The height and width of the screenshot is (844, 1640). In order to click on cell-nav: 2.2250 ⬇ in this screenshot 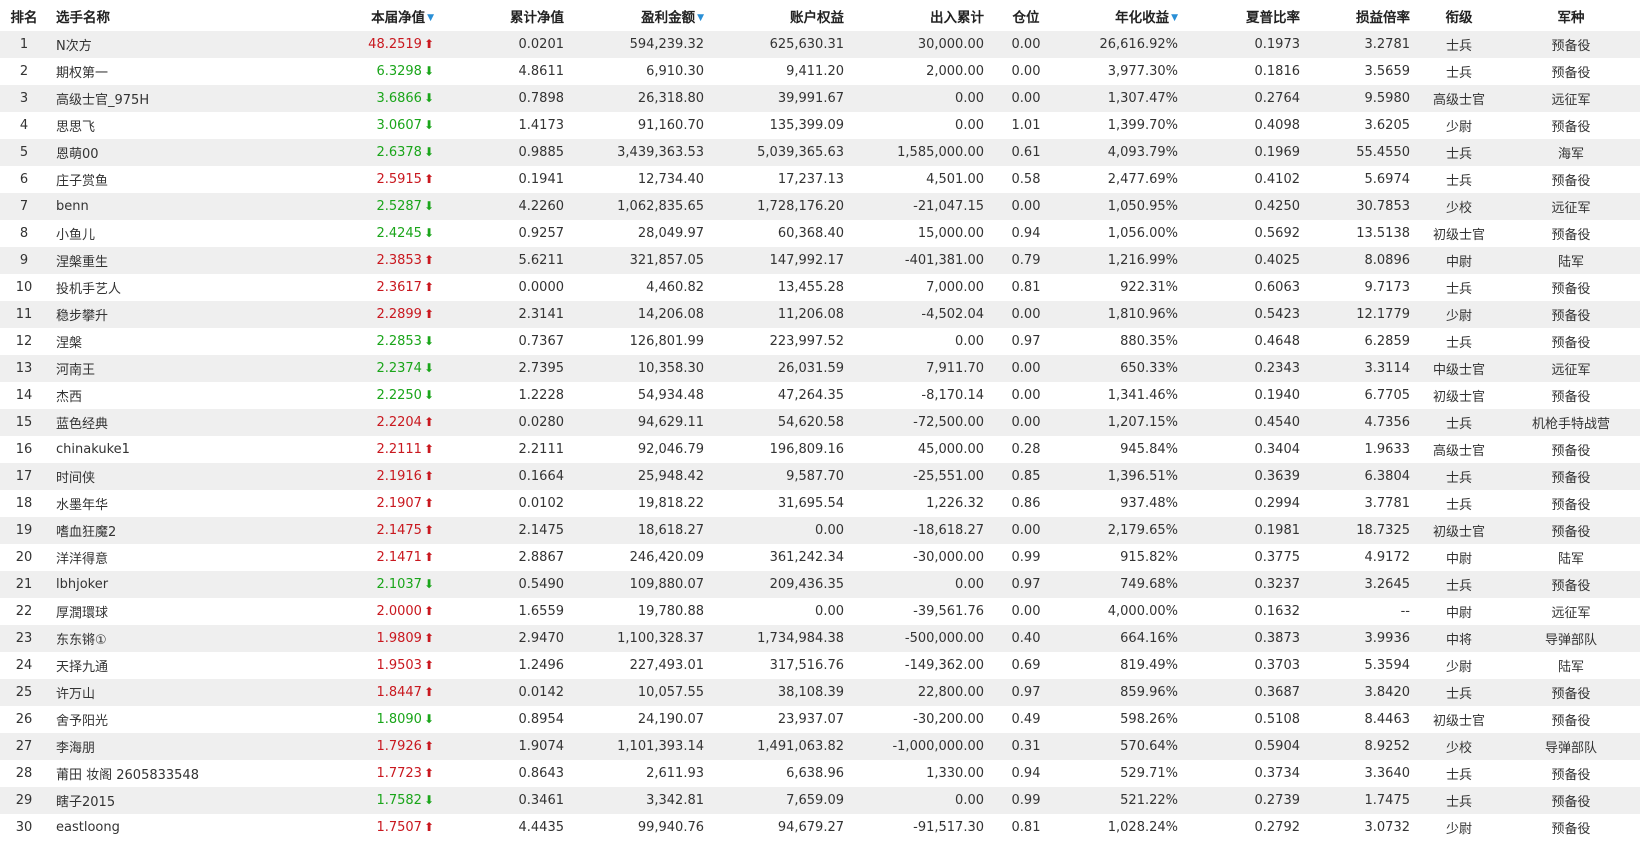, I will do `click(364, 395)`.